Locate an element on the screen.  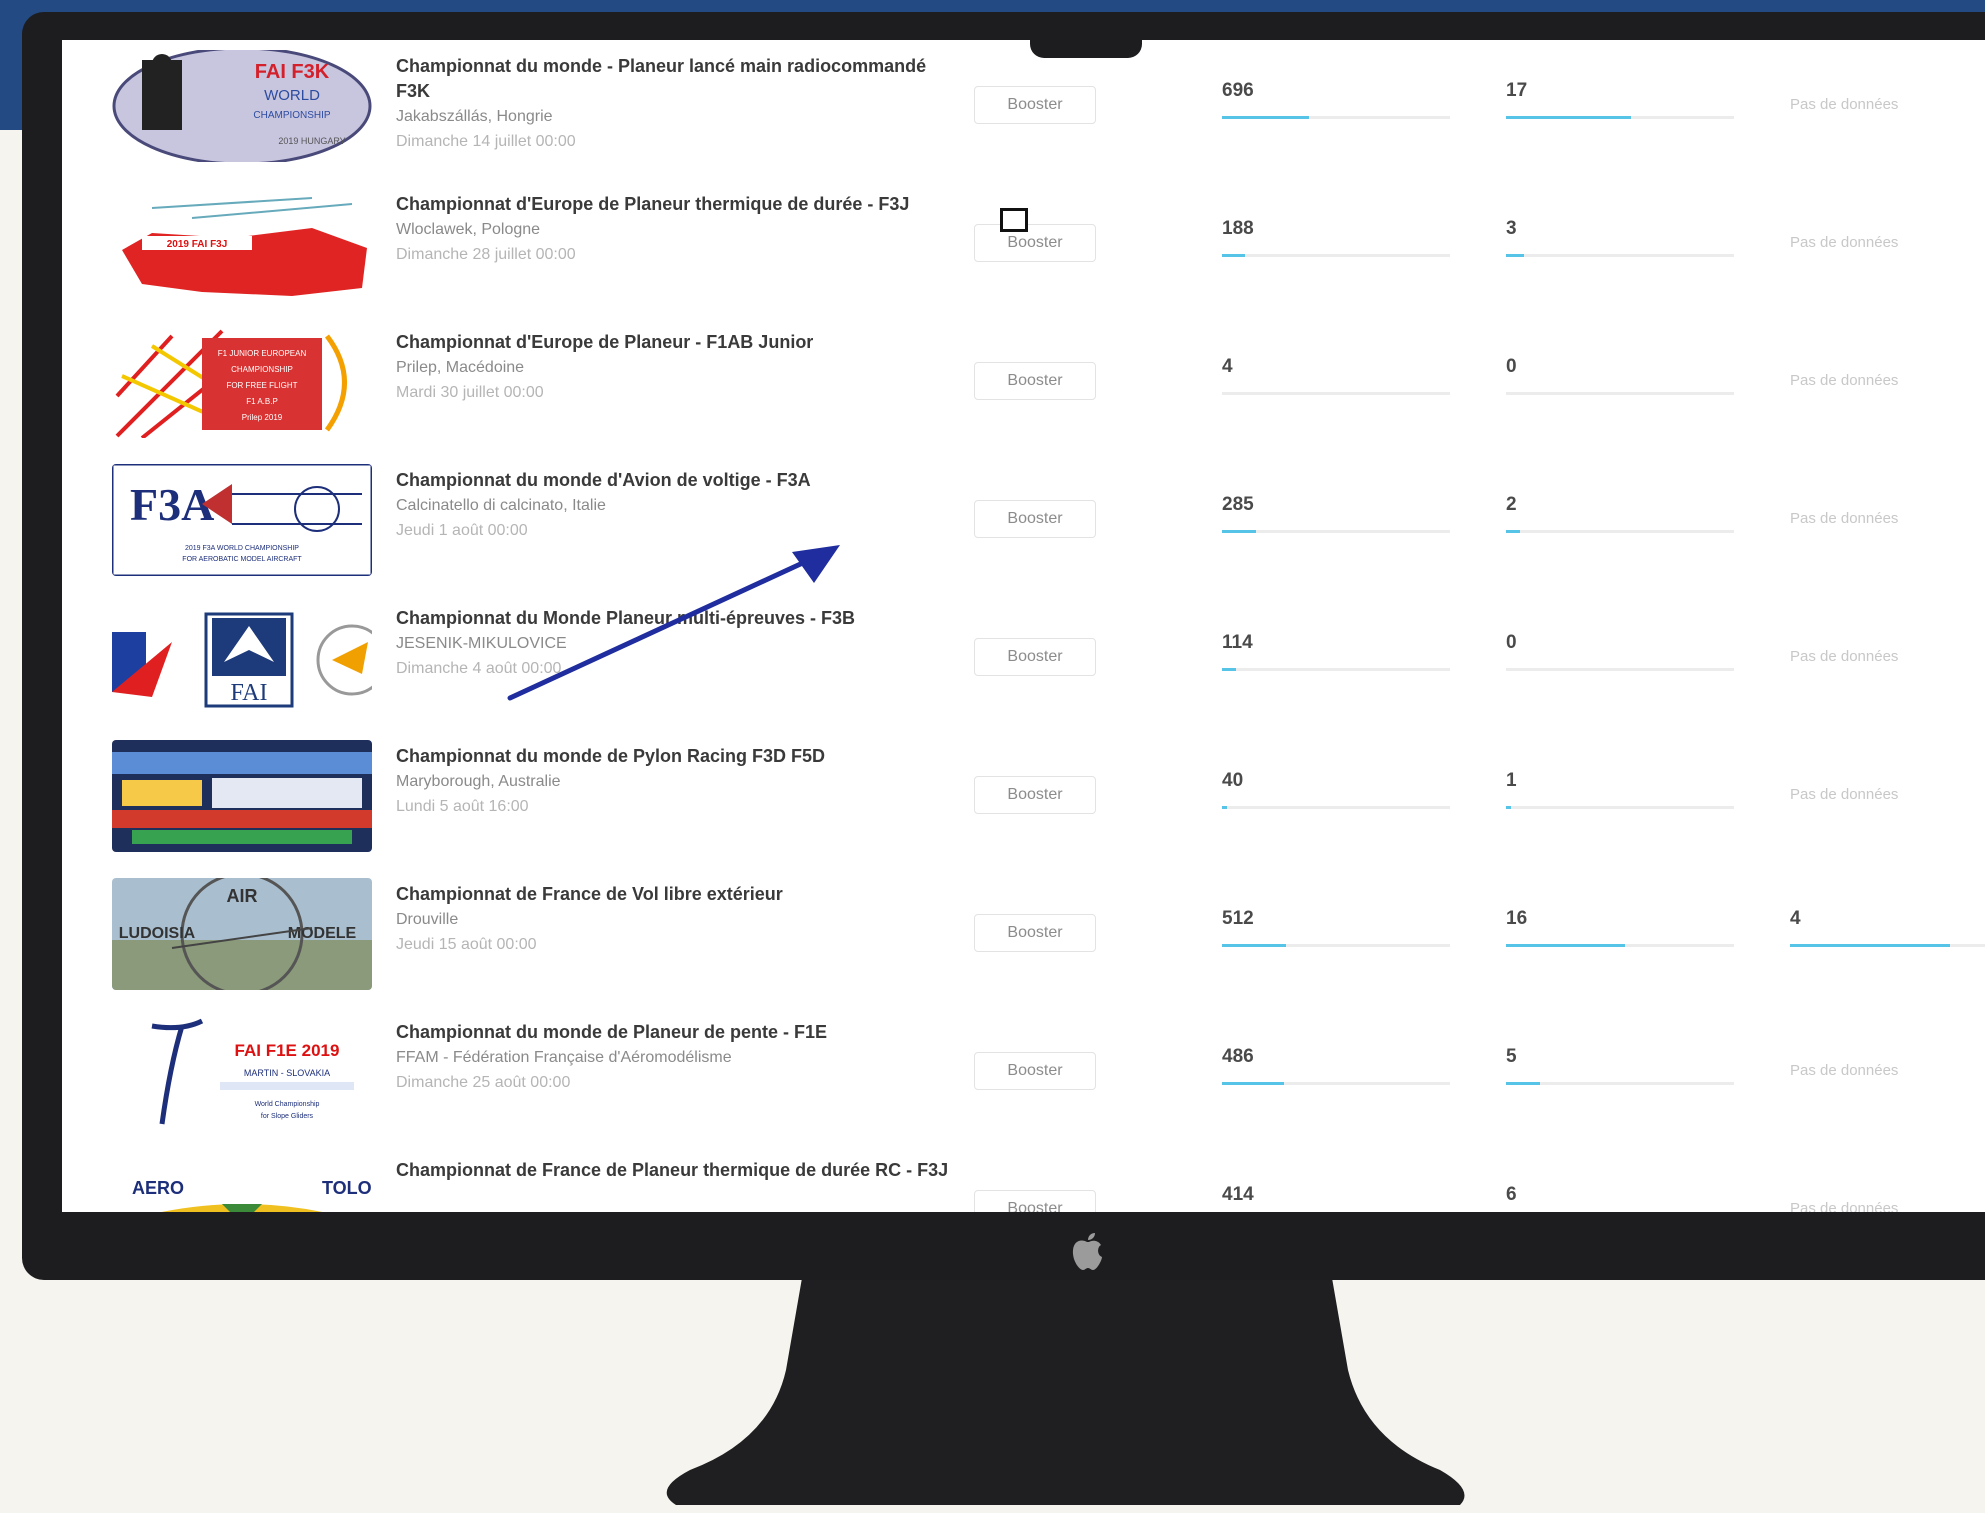
stat-value: 1 is located at coordinates (1511, 780).